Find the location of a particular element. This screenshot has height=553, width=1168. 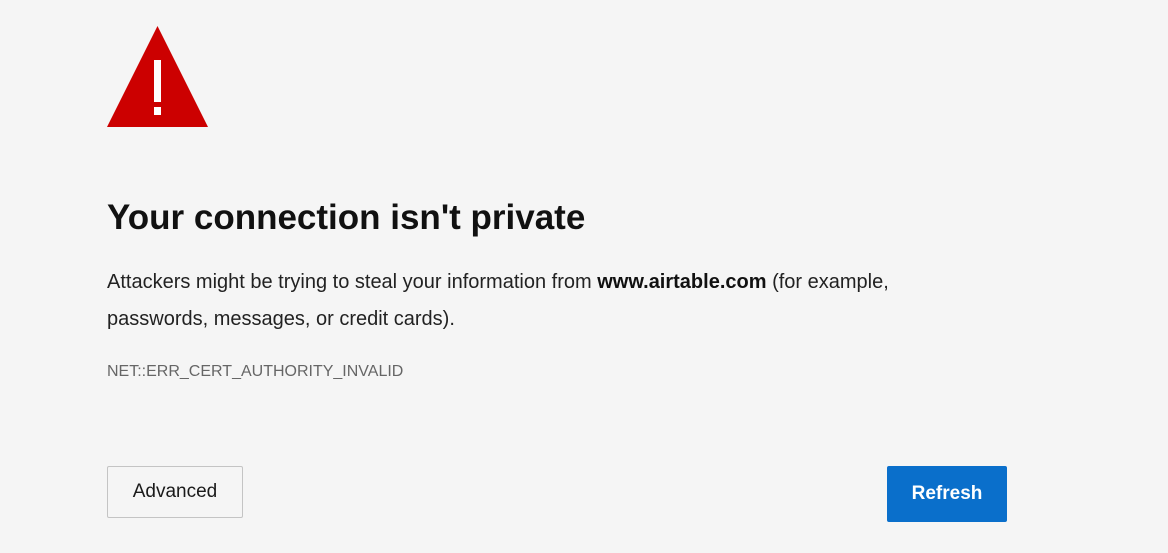

advanced-button: Advanced is located at coordinates (175, 492).